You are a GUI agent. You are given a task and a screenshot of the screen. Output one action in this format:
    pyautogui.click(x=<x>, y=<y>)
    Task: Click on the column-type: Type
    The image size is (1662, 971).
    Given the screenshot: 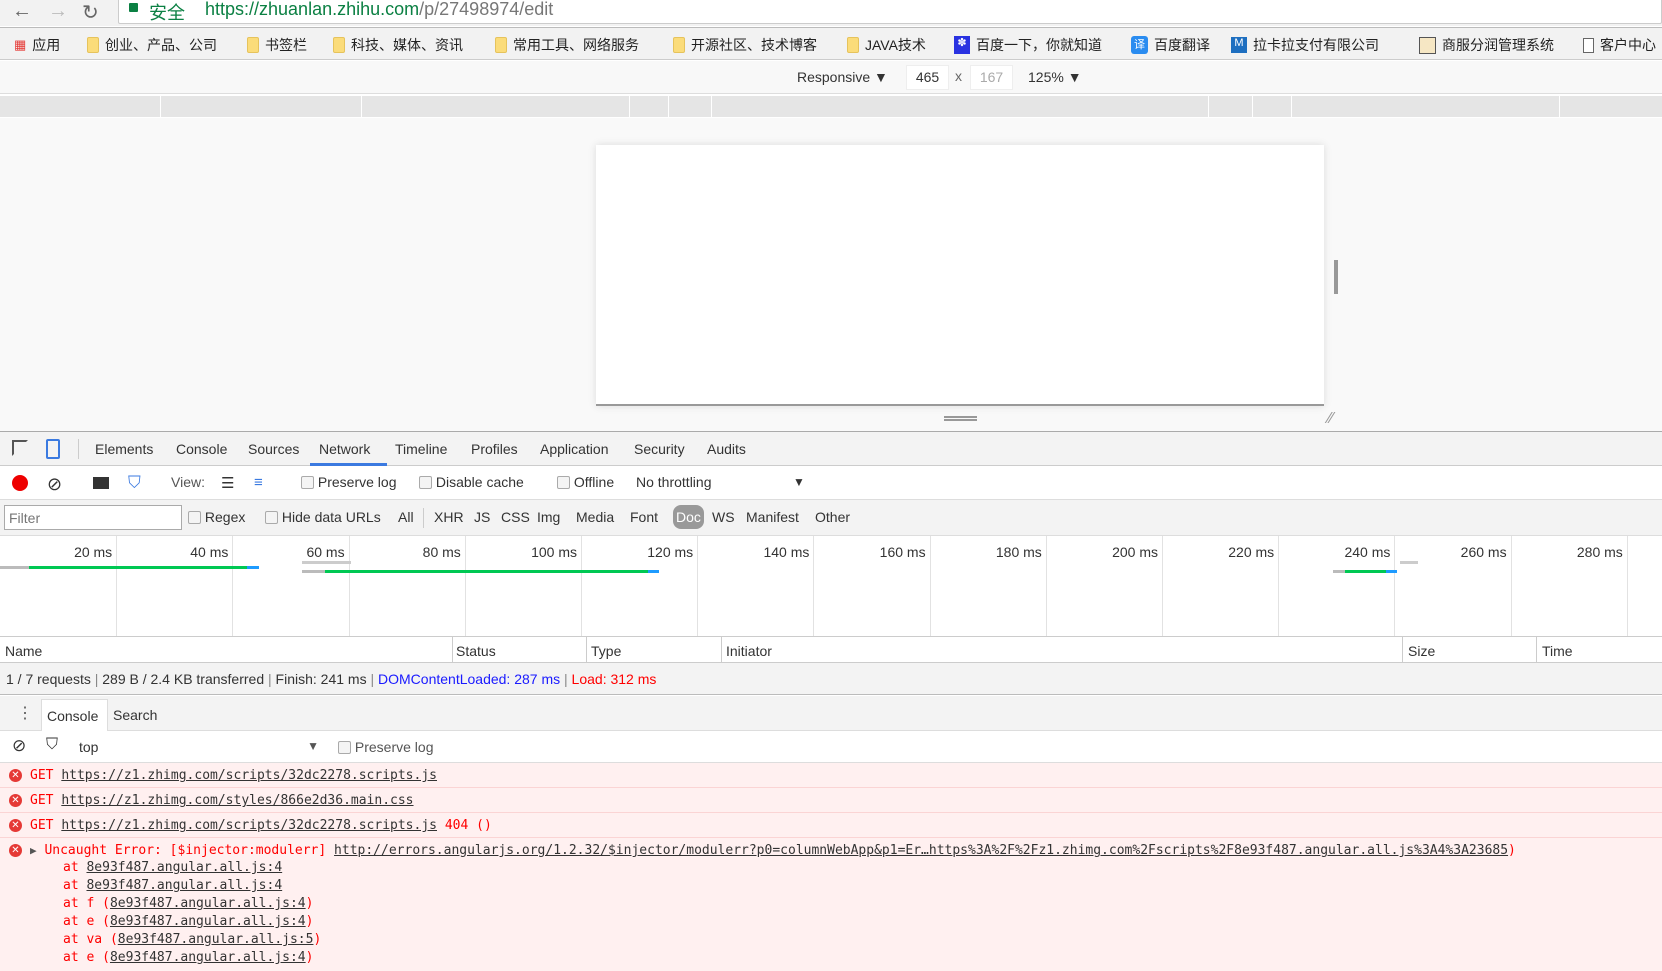 What is the action you would take?
    pyautogui.click(x=606, y=651)
    